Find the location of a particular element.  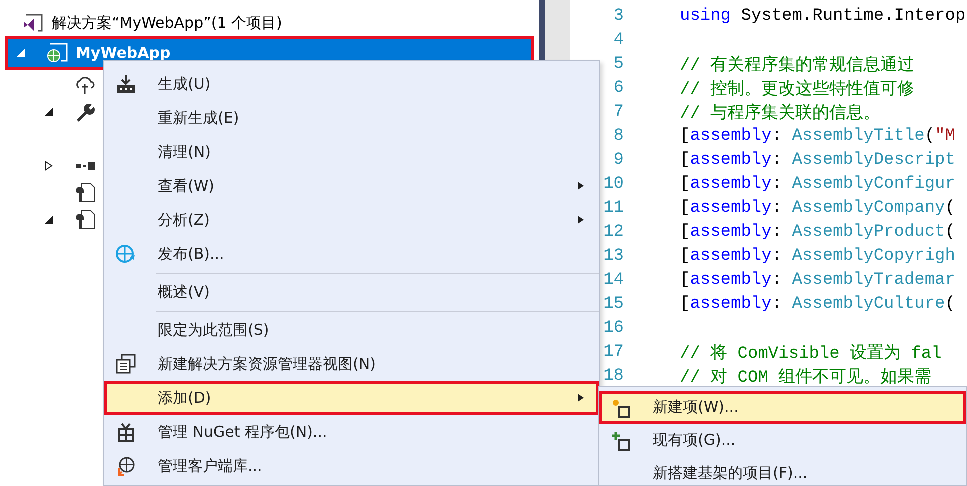

menu-item: 限定为此范围(S) is located at coordinates (351, 330).